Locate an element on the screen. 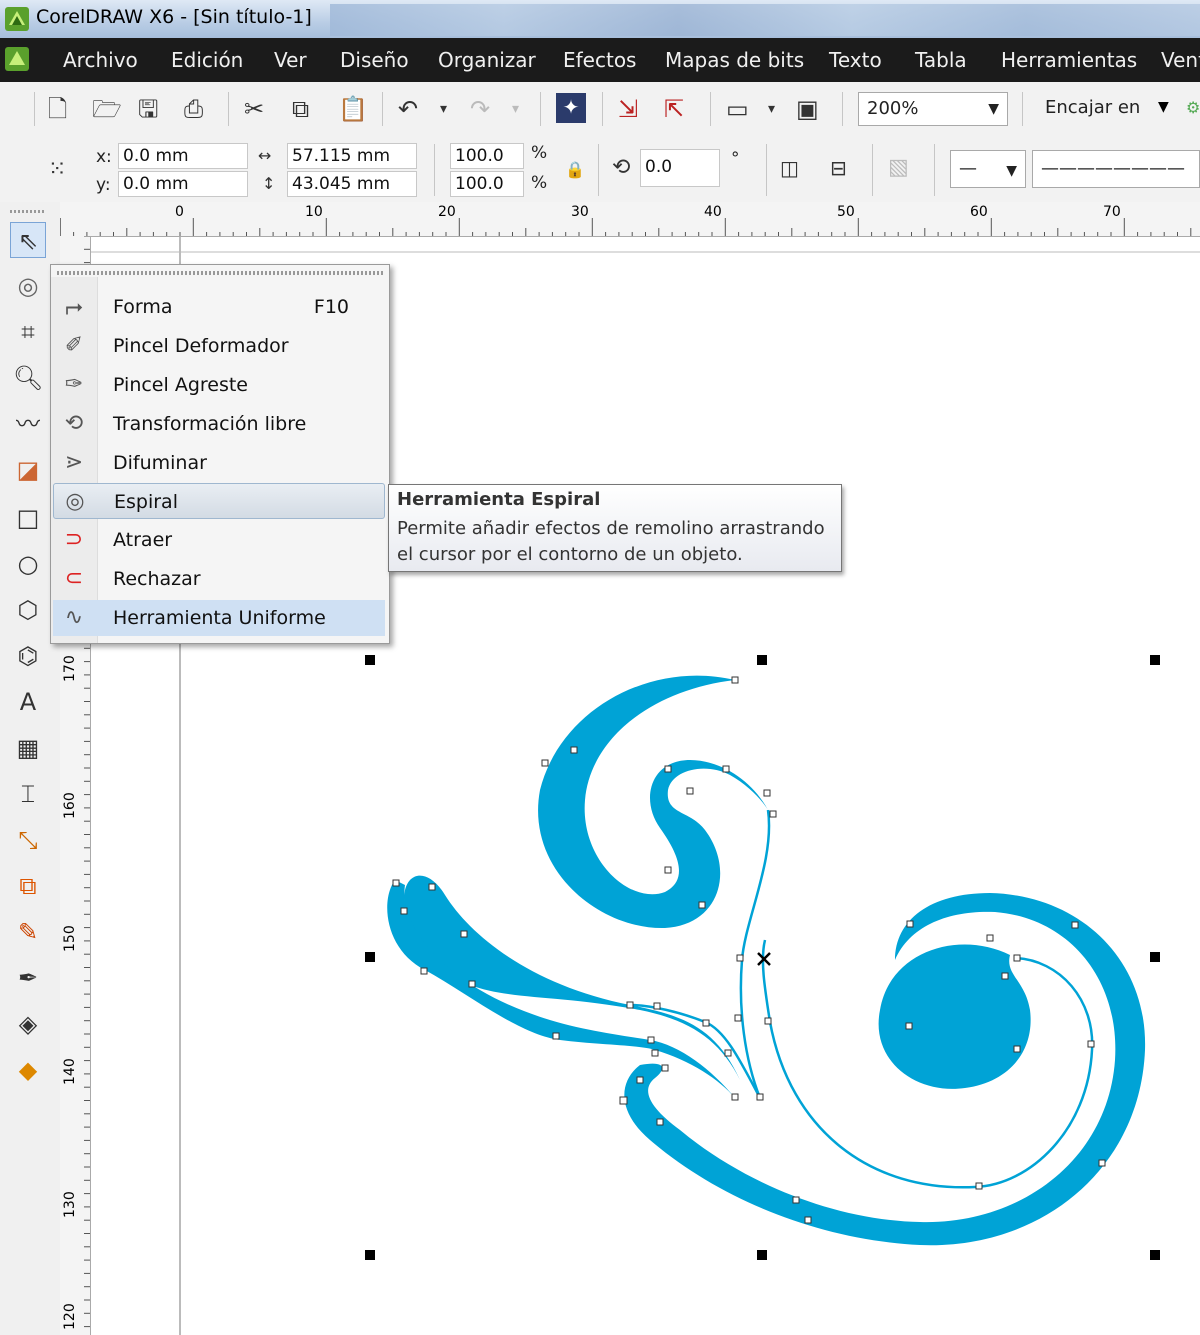 This screenshot has height=1335, width=1200. flyout-item-label: Transformación libre is located at coordinates (210, 424).